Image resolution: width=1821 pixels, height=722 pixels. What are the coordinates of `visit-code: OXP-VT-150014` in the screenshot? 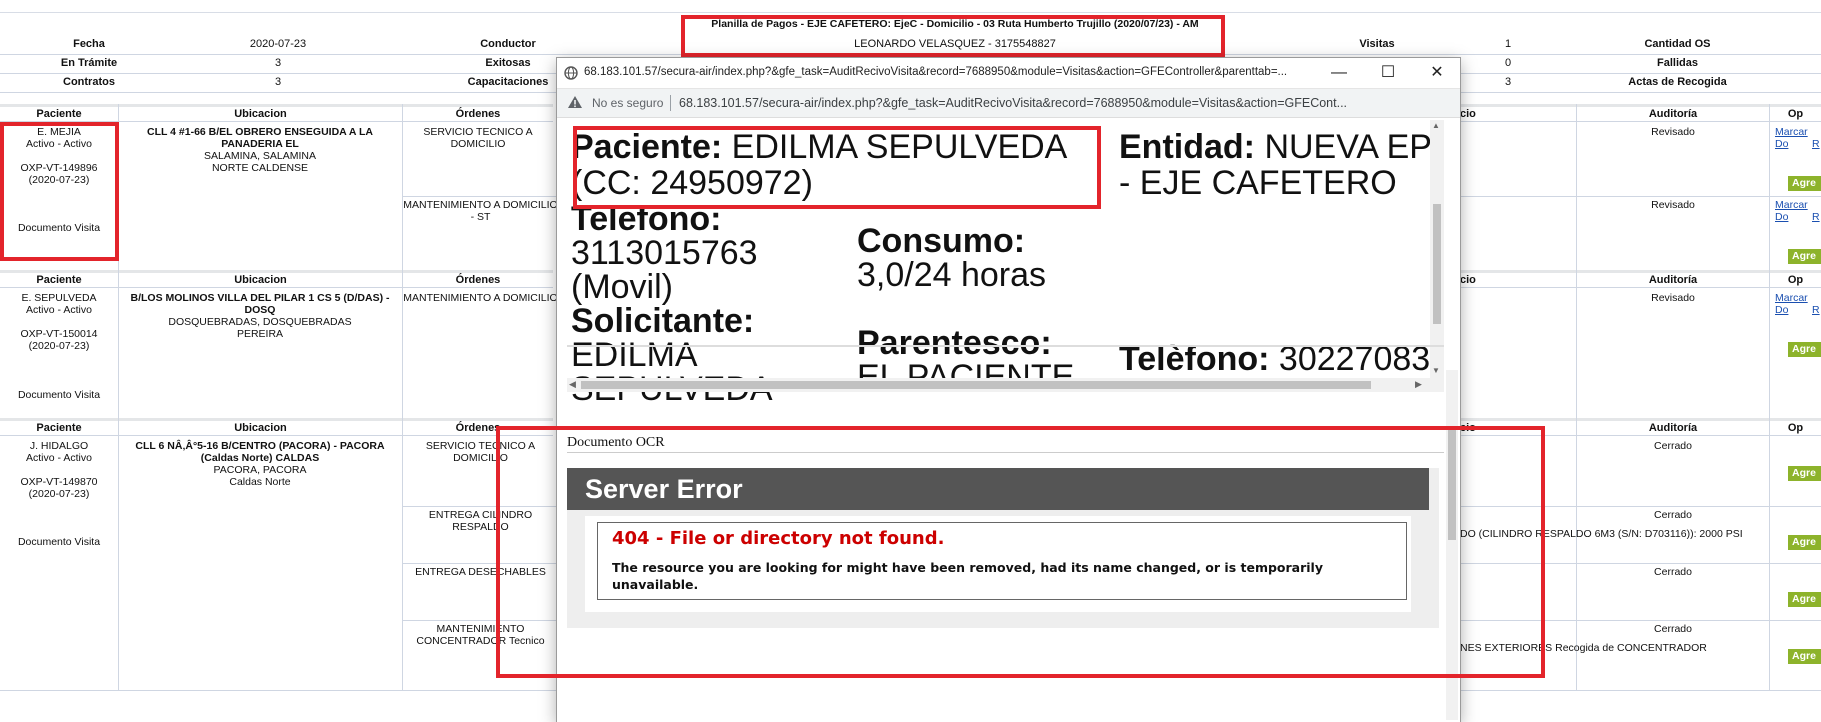 It's located at (59, 334).